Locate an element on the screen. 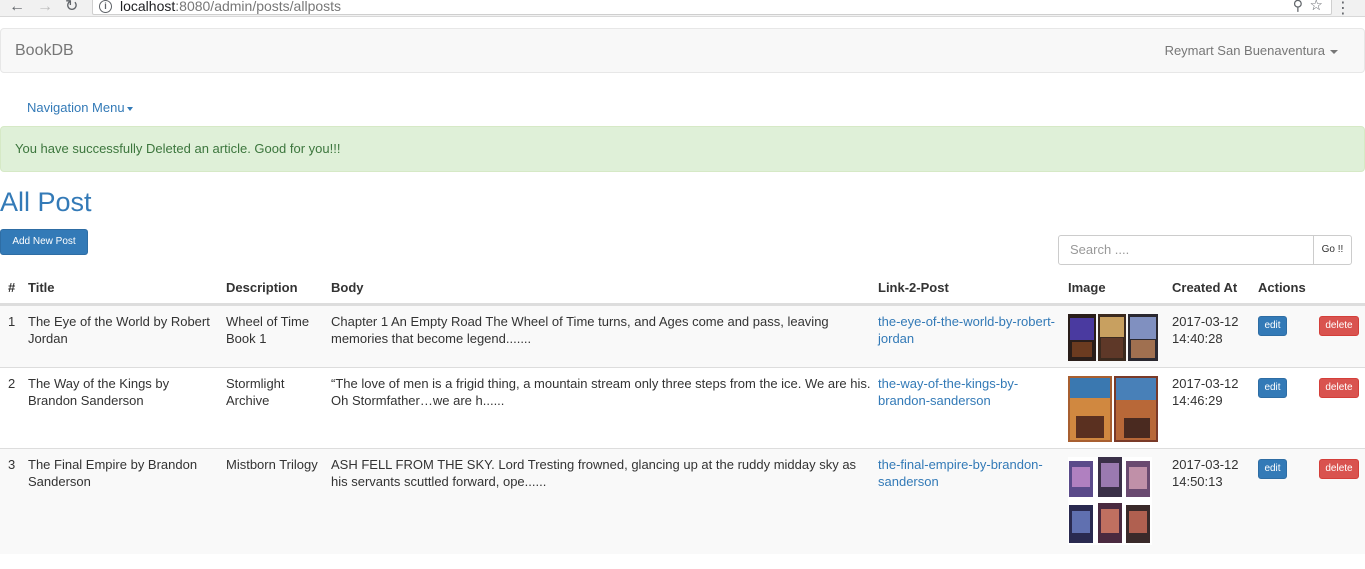  url-host: localhost is located at coordinates (148, 7).